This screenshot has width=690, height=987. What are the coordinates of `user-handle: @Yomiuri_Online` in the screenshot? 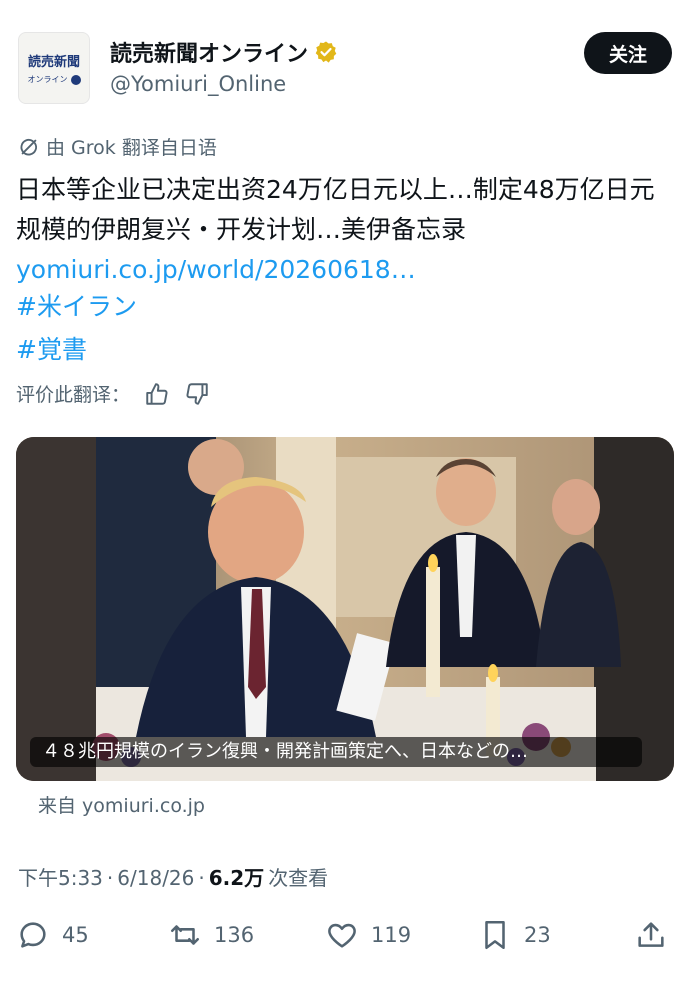 It's located at (198, 84).